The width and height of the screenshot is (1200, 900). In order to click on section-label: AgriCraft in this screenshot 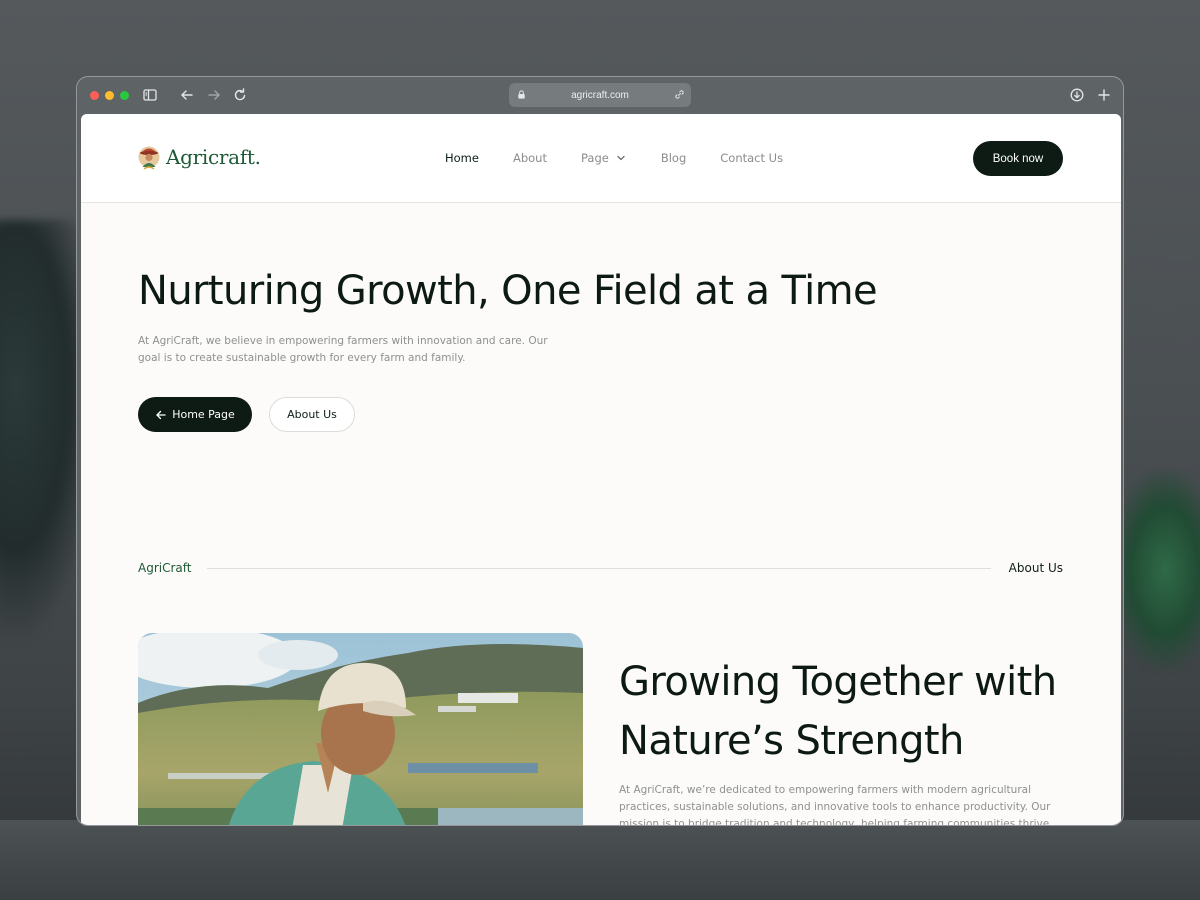, I will do `click(165, 568)`.